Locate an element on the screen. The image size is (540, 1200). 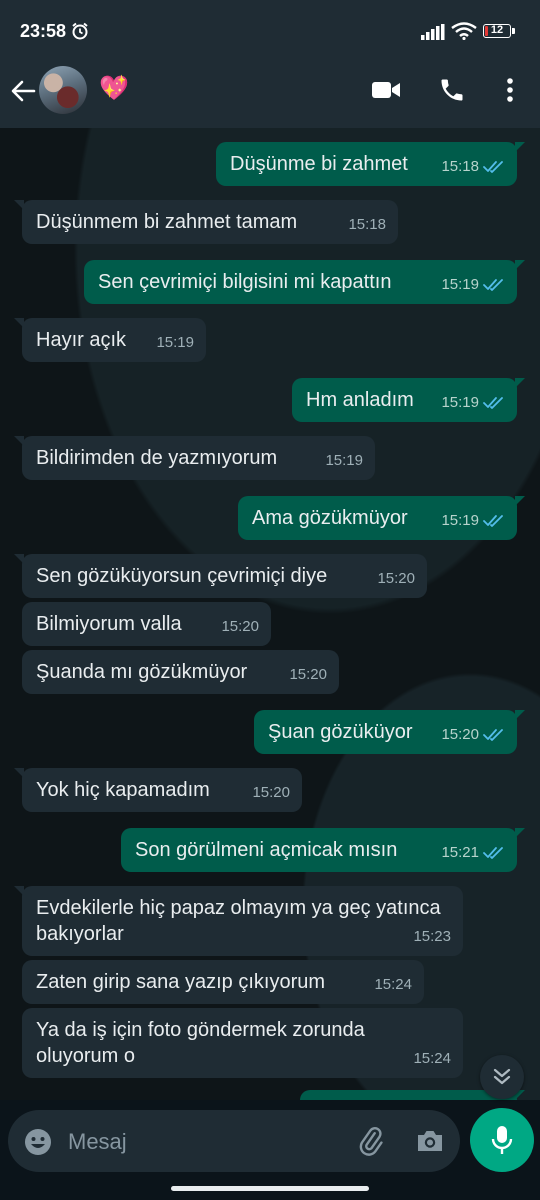
outgoing-message: Düşünme bi zahmet 15:18 is located at coordinates (370, 164).